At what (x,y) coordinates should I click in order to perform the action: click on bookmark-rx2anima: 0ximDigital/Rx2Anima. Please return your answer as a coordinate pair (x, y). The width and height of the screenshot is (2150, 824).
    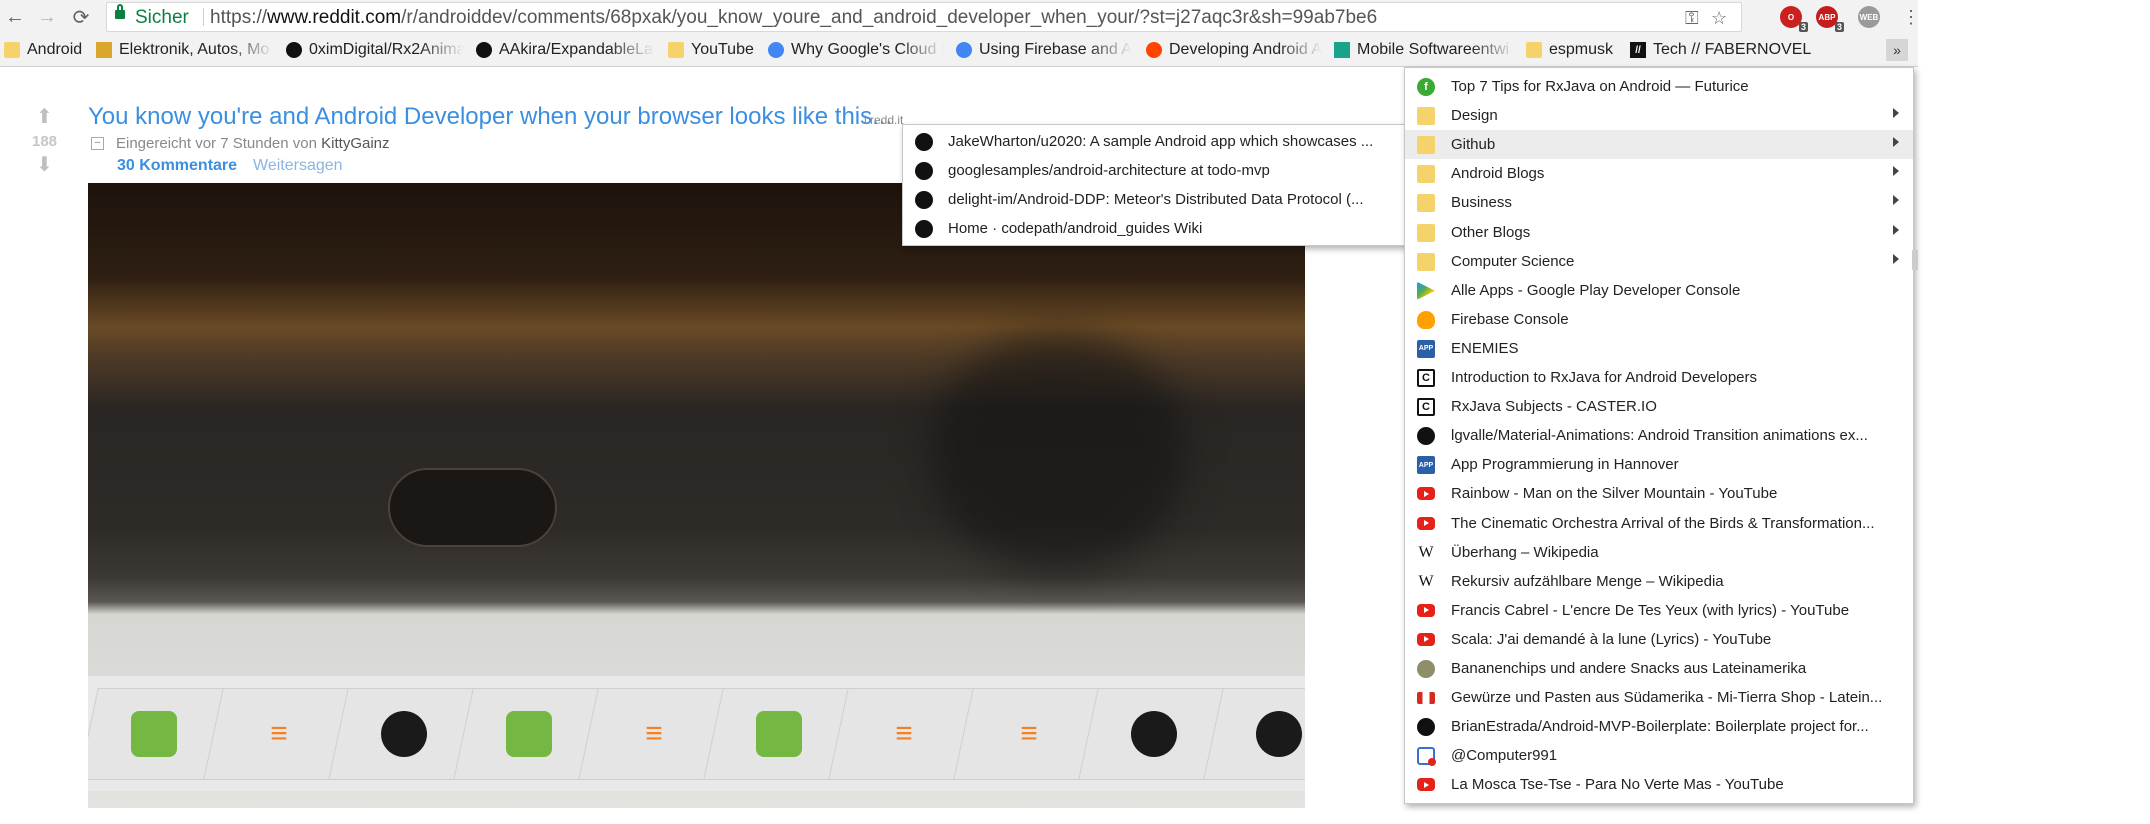
    Looking at the image, I should click on (375, 50).